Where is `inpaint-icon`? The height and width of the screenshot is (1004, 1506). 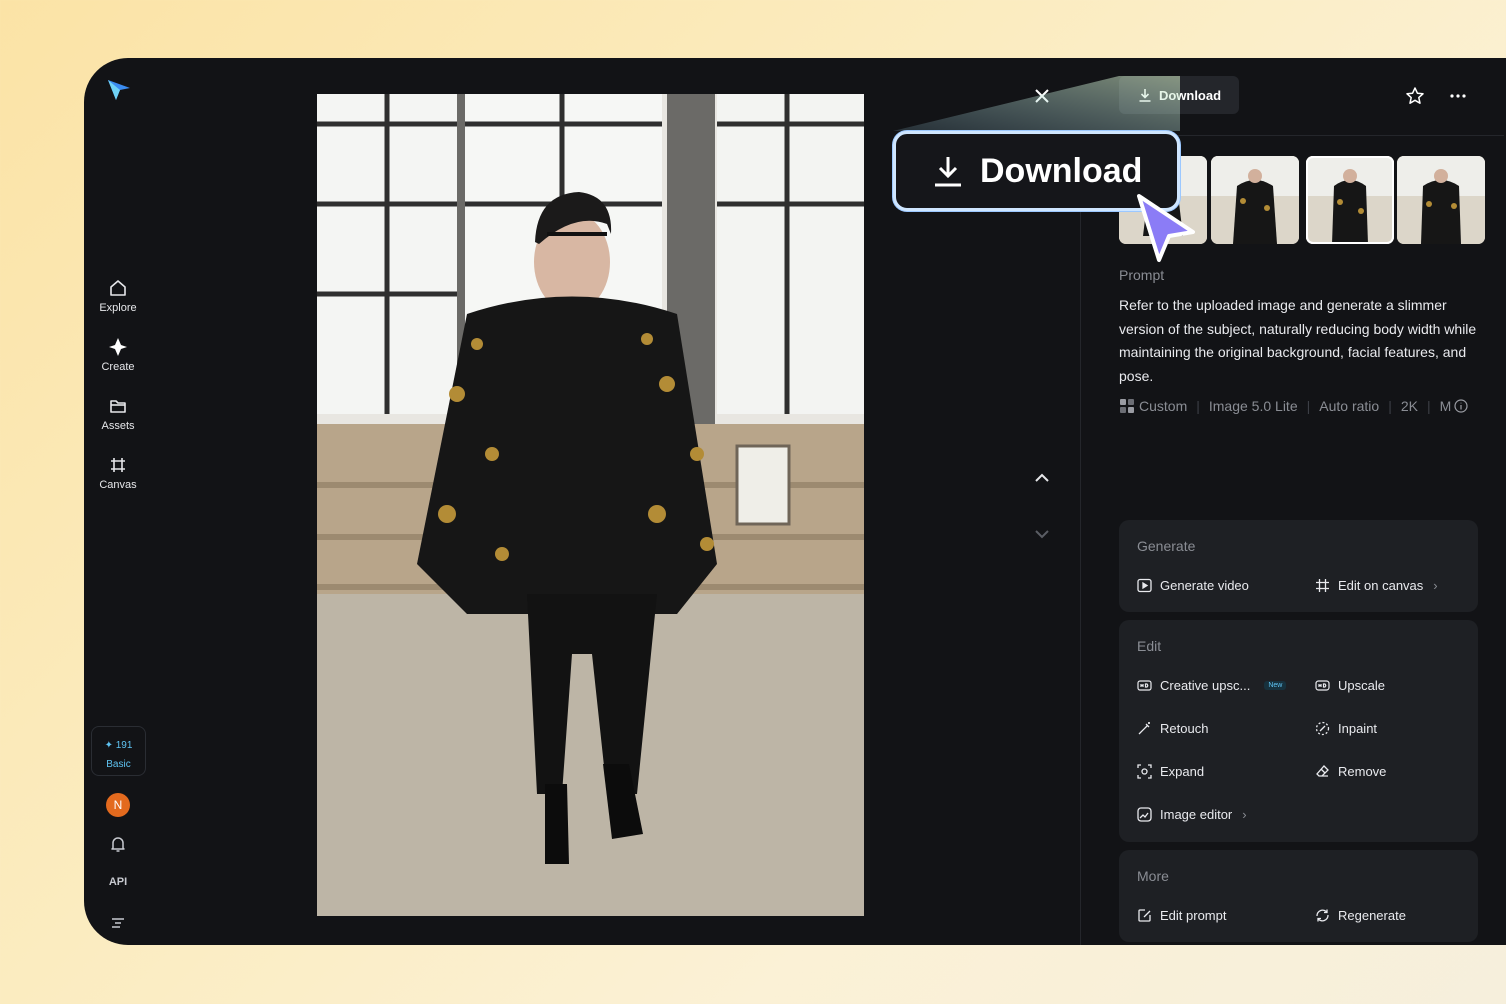
inpaint-icon is located at coordinates (1322, 728).